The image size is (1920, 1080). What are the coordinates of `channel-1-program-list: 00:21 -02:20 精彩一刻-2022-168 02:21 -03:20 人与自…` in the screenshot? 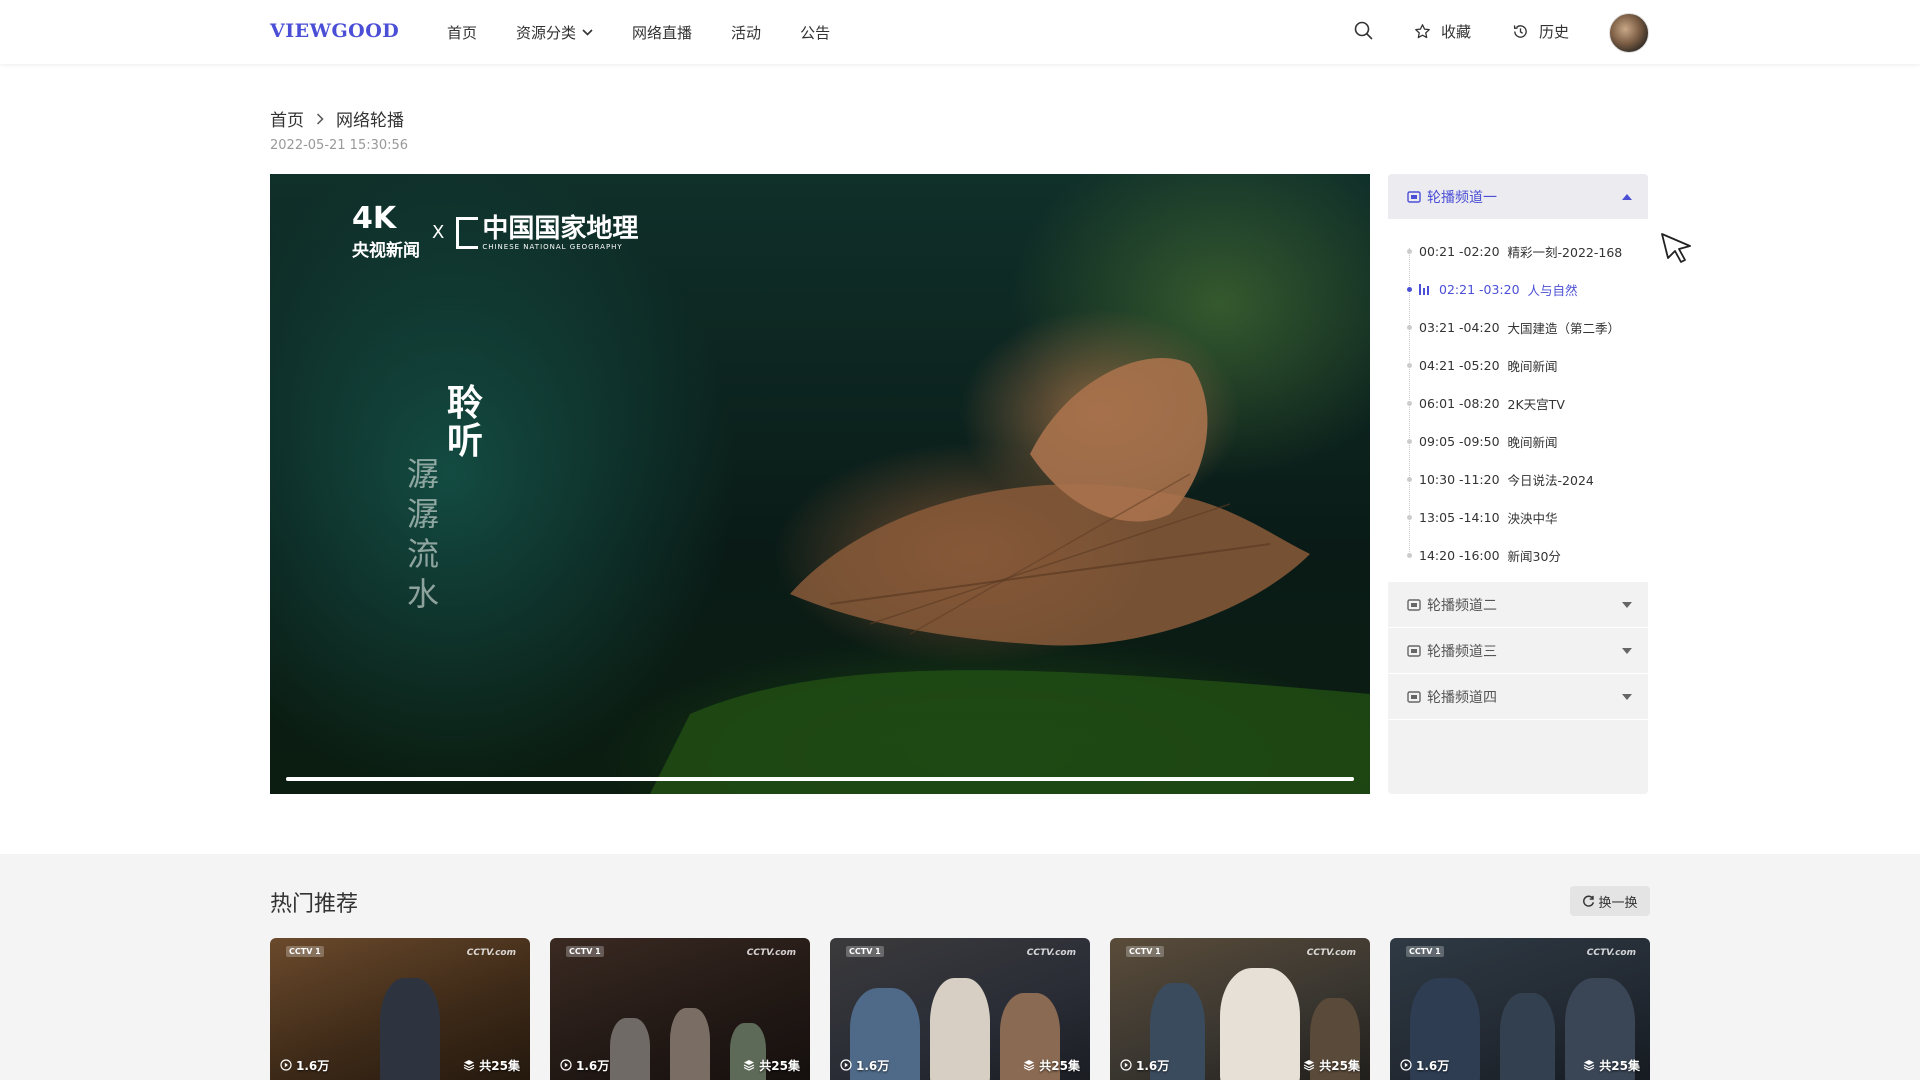 It's located at (1518, 401).